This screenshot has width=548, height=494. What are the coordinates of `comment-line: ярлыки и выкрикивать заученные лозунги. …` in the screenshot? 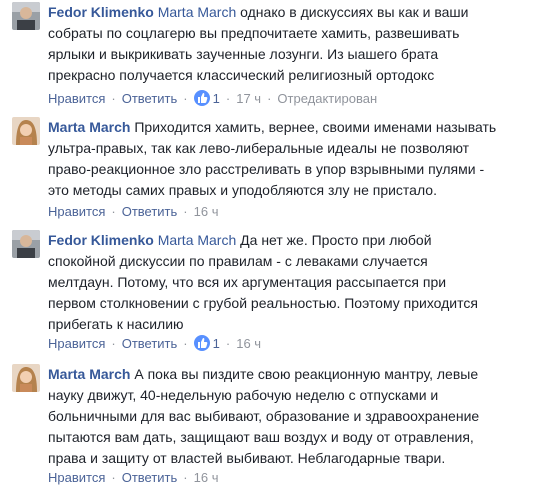 It's located at (243, 54).